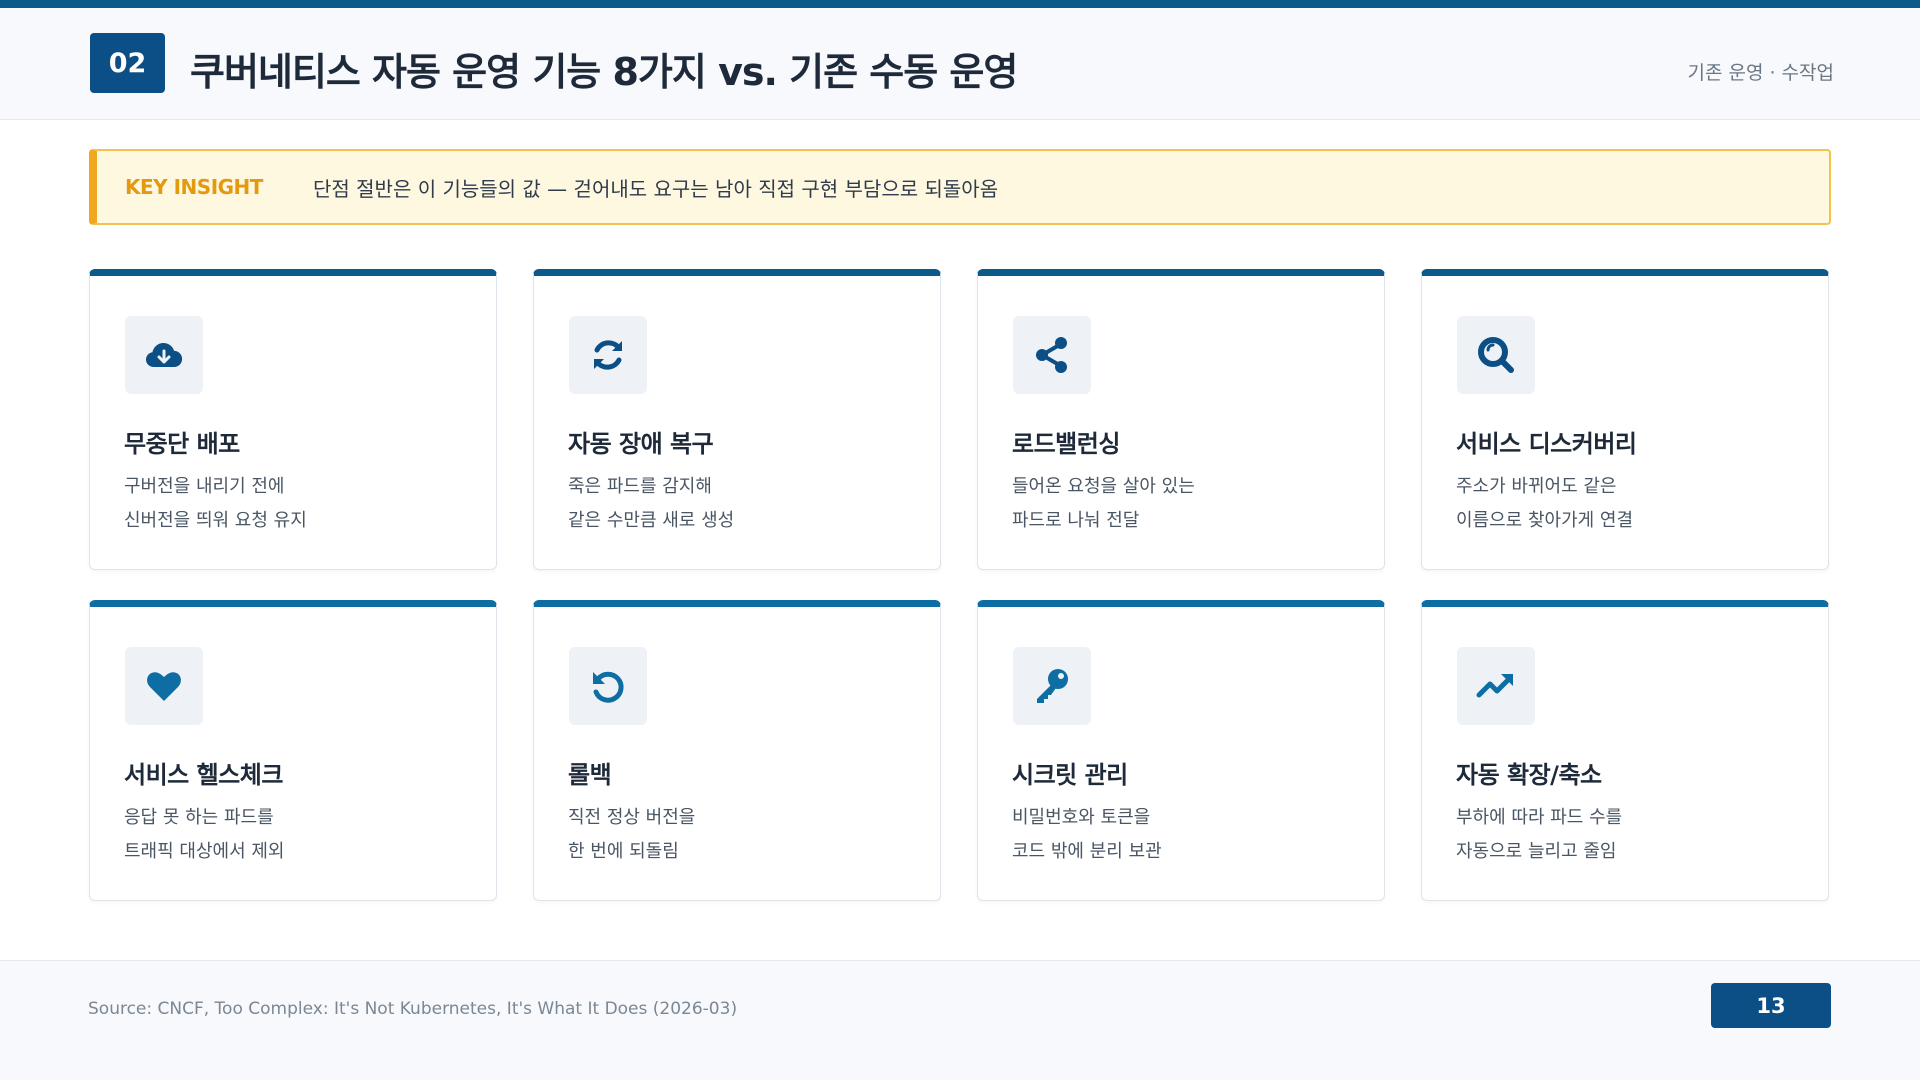 Image resolution: width=1920 pixels, height=1080 pixels. Describe the element at coordinates (632, 817) in the screenshot. I see `card-description-line: 직전 정상 버전을` at that location.